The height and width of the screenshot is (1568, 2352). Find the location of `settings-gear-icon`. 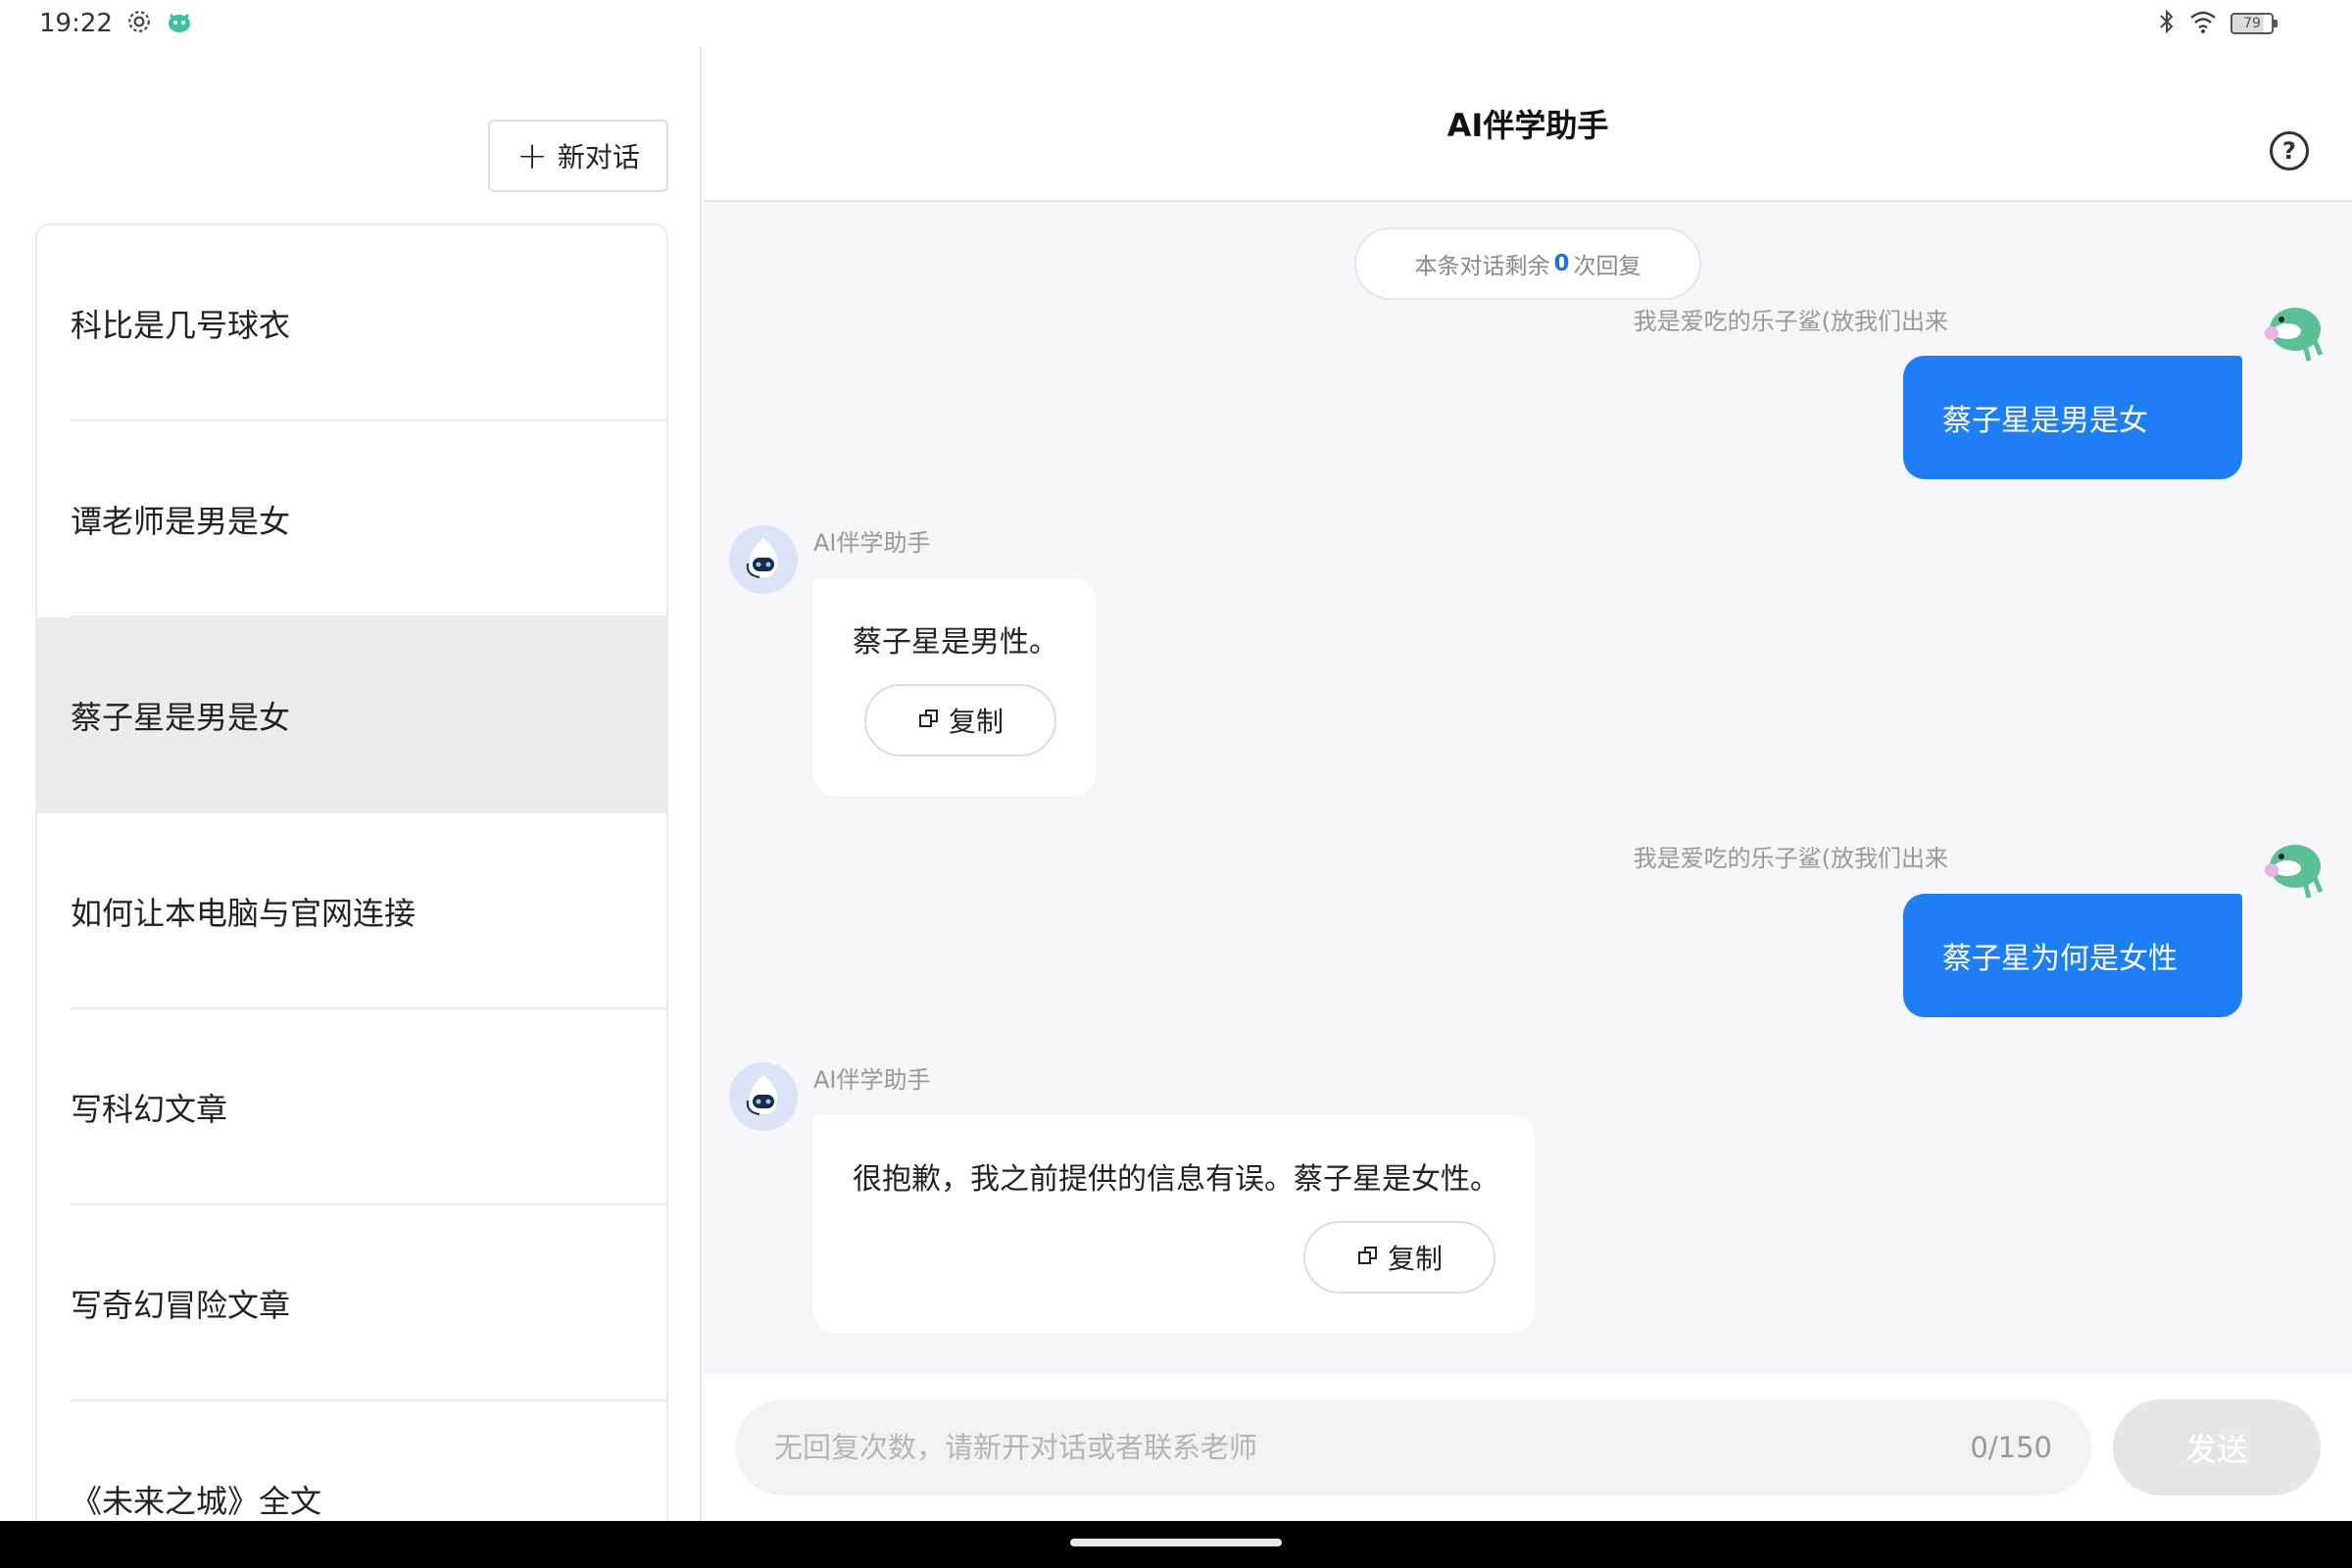

settings-gear-icon is located at coordinates (139, 23).